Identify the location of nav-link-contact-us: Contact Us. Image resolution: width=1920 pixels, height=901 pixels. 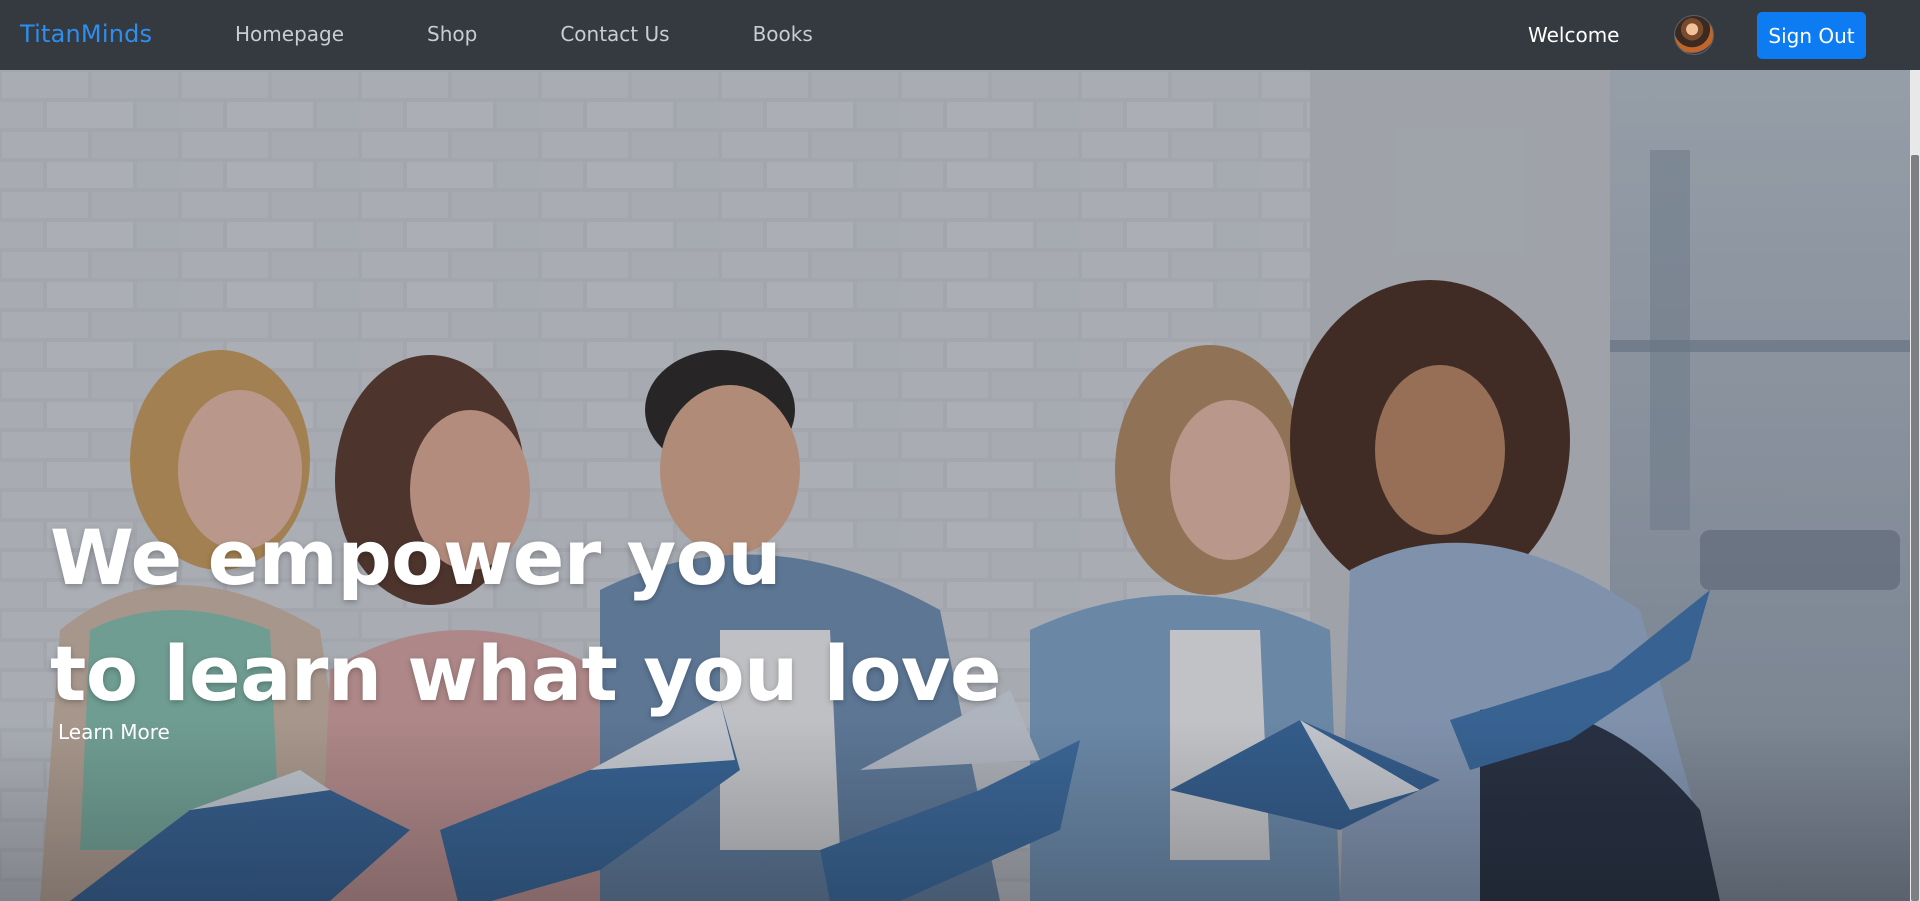
(614, 34).